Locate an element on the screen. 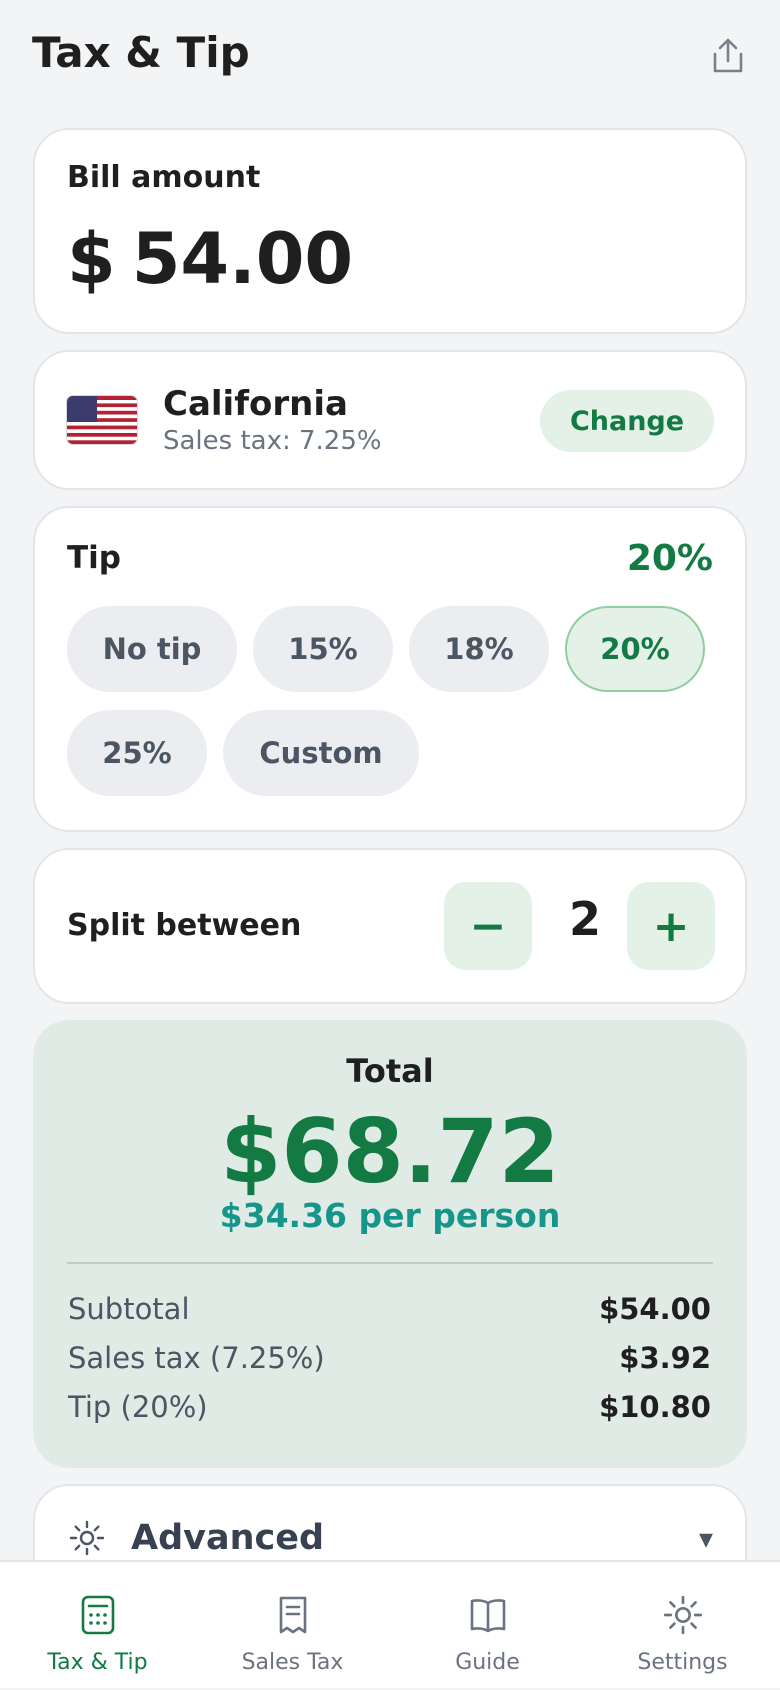 Image resolution: width=780 pixels, height=1690 pixels. sales-tax-label: Sales tax (7.25%) is located at coordinates (196, 1358).